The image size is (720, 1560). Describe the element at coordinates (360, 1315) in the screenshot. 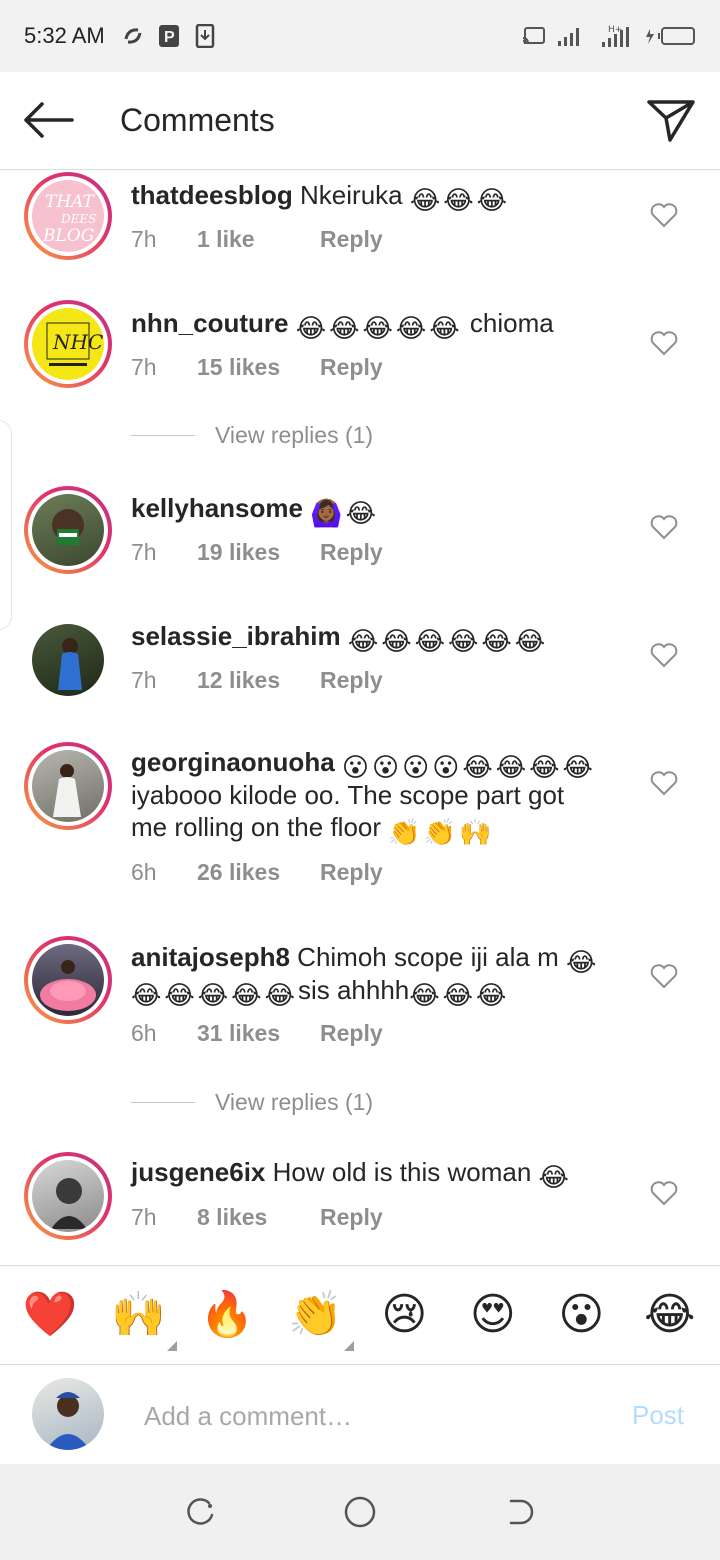

I see `quick-emoji-bar: ❤️ 🙌 🔥 👏 😢 😍 😮 😂` at that location.